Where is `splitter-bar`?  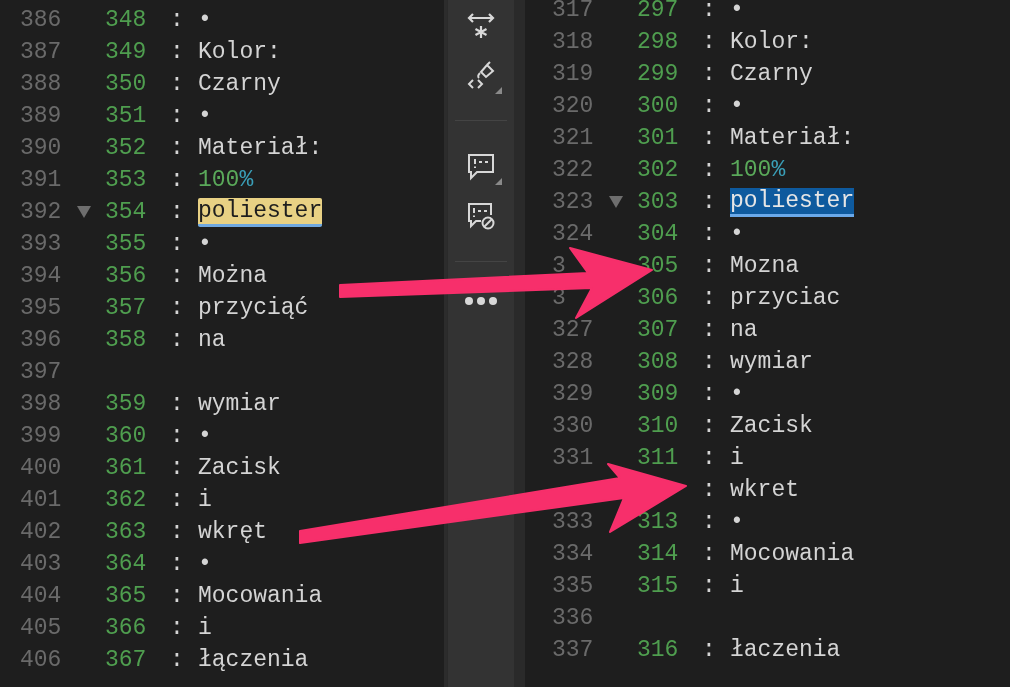
splitter-bar is located at coordinates (520, 343).